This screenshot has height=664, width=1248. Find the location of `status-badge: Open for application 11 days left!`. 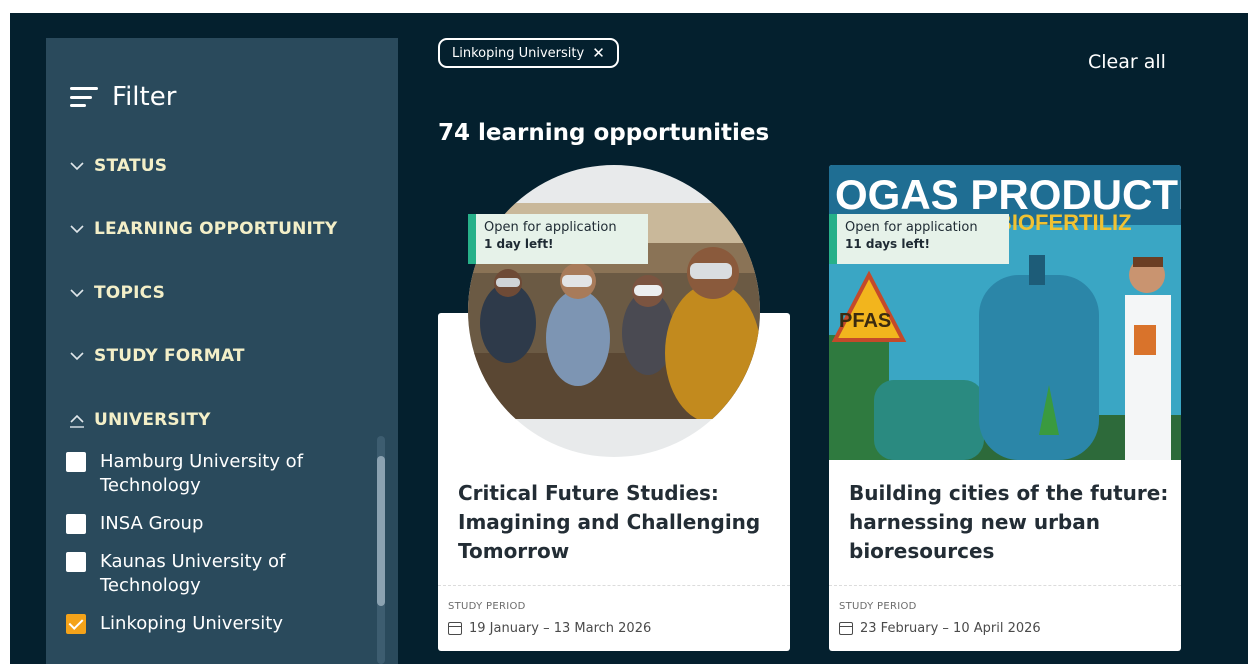

status-badge: Open for application 11 days left! is located at coordinates (919, 239).